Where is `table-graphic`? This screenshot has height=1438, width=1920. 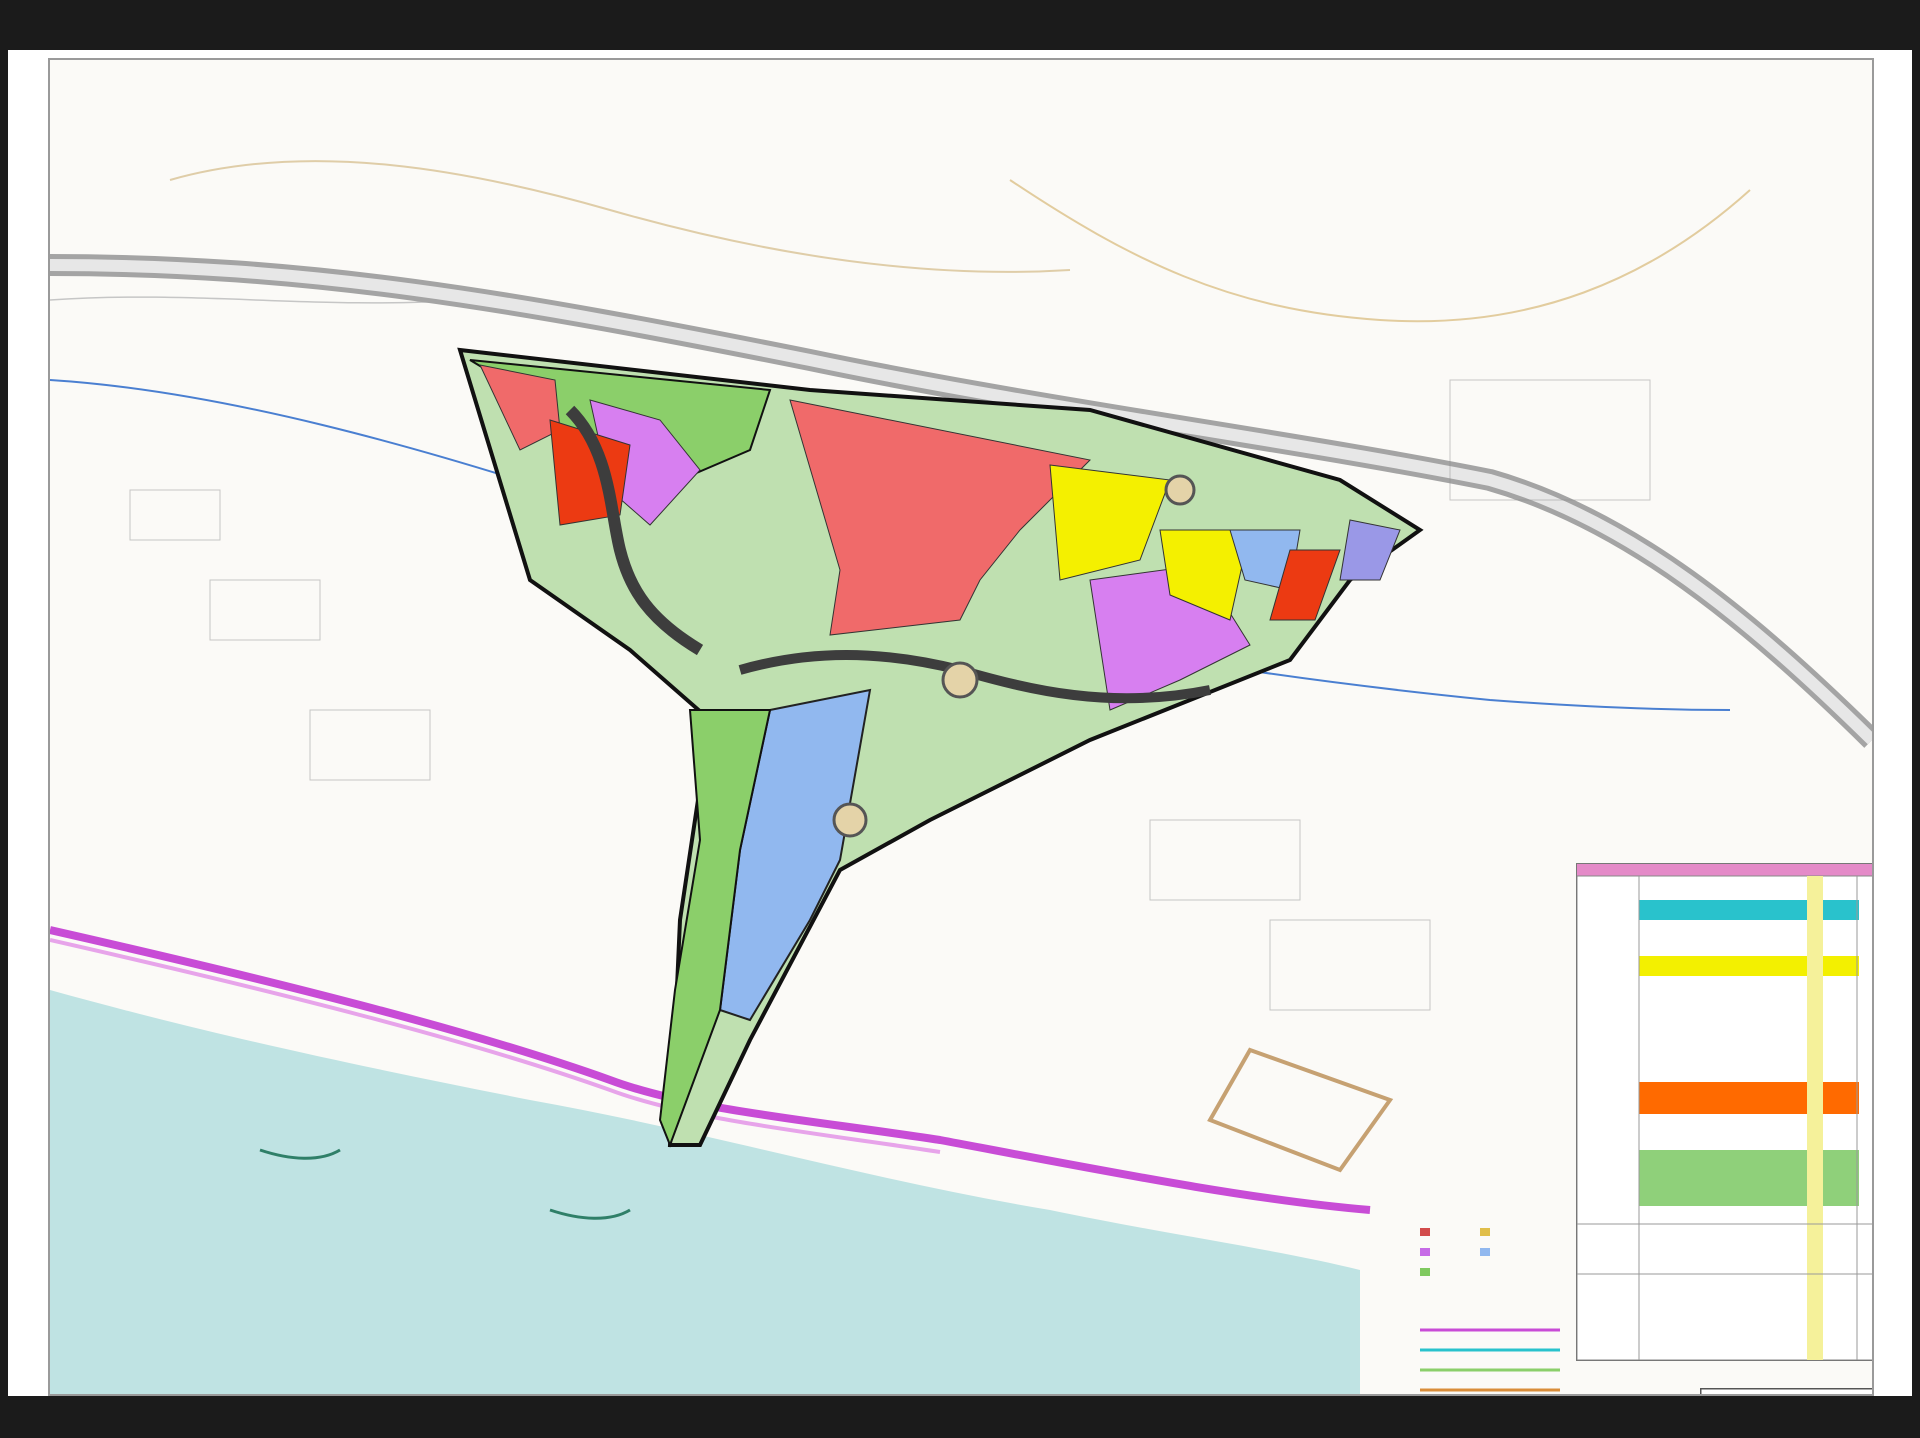
table-graphic is located at coordinates (1724, 1112).